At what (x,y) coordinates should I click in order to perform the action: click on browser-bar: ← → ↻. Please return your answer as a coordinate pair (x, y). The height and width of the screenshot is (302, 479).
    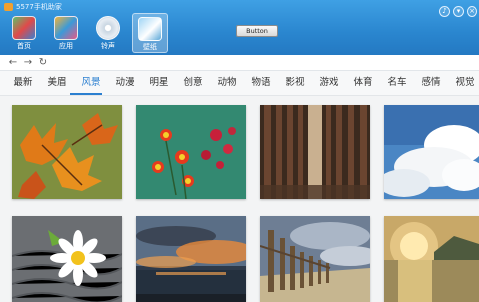
    Looking at the image, I should click on (239, 63).